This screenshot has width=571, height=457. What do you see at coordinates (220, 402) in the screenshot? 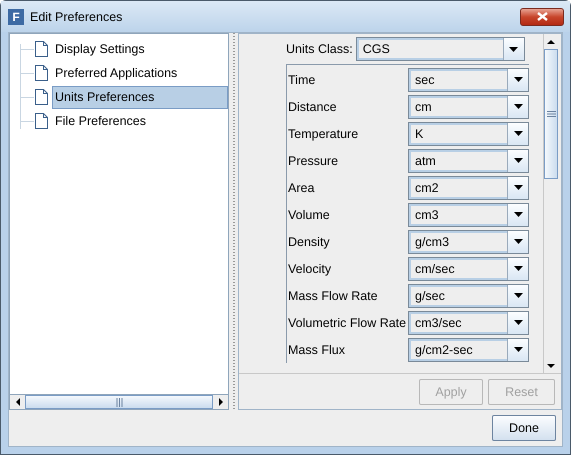
I see `right-arrow-icon` at bounding box center [220, 402].